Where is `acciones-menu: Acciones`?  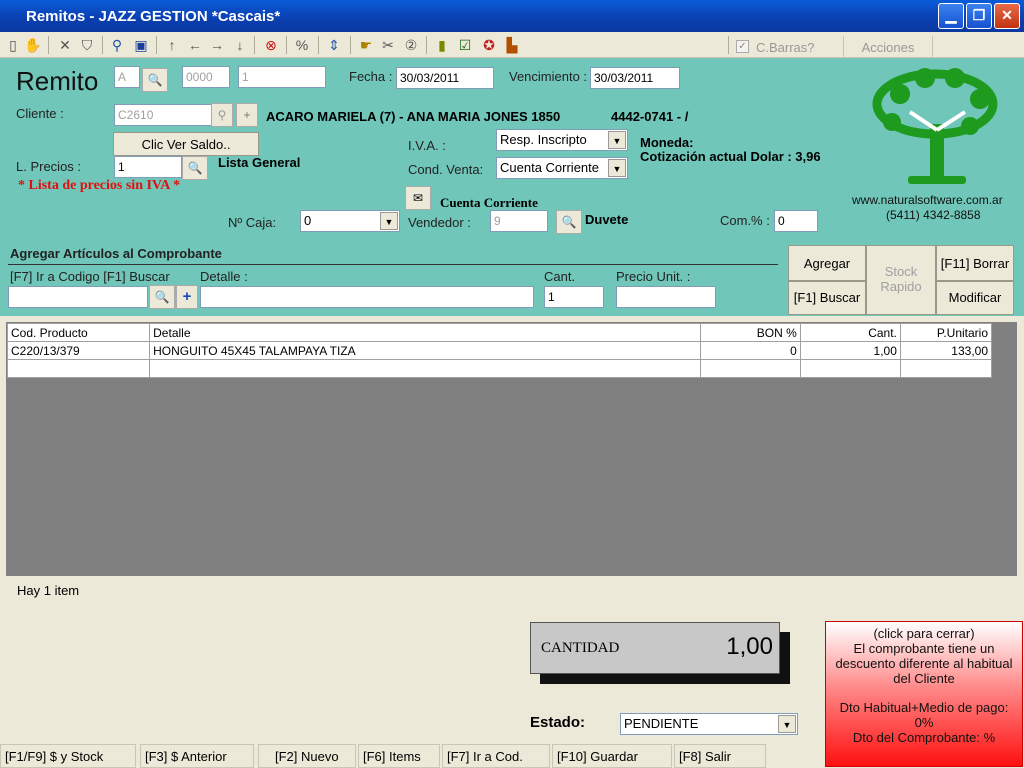 acciones-menu: Acciones is located at coordinates (888, 47).